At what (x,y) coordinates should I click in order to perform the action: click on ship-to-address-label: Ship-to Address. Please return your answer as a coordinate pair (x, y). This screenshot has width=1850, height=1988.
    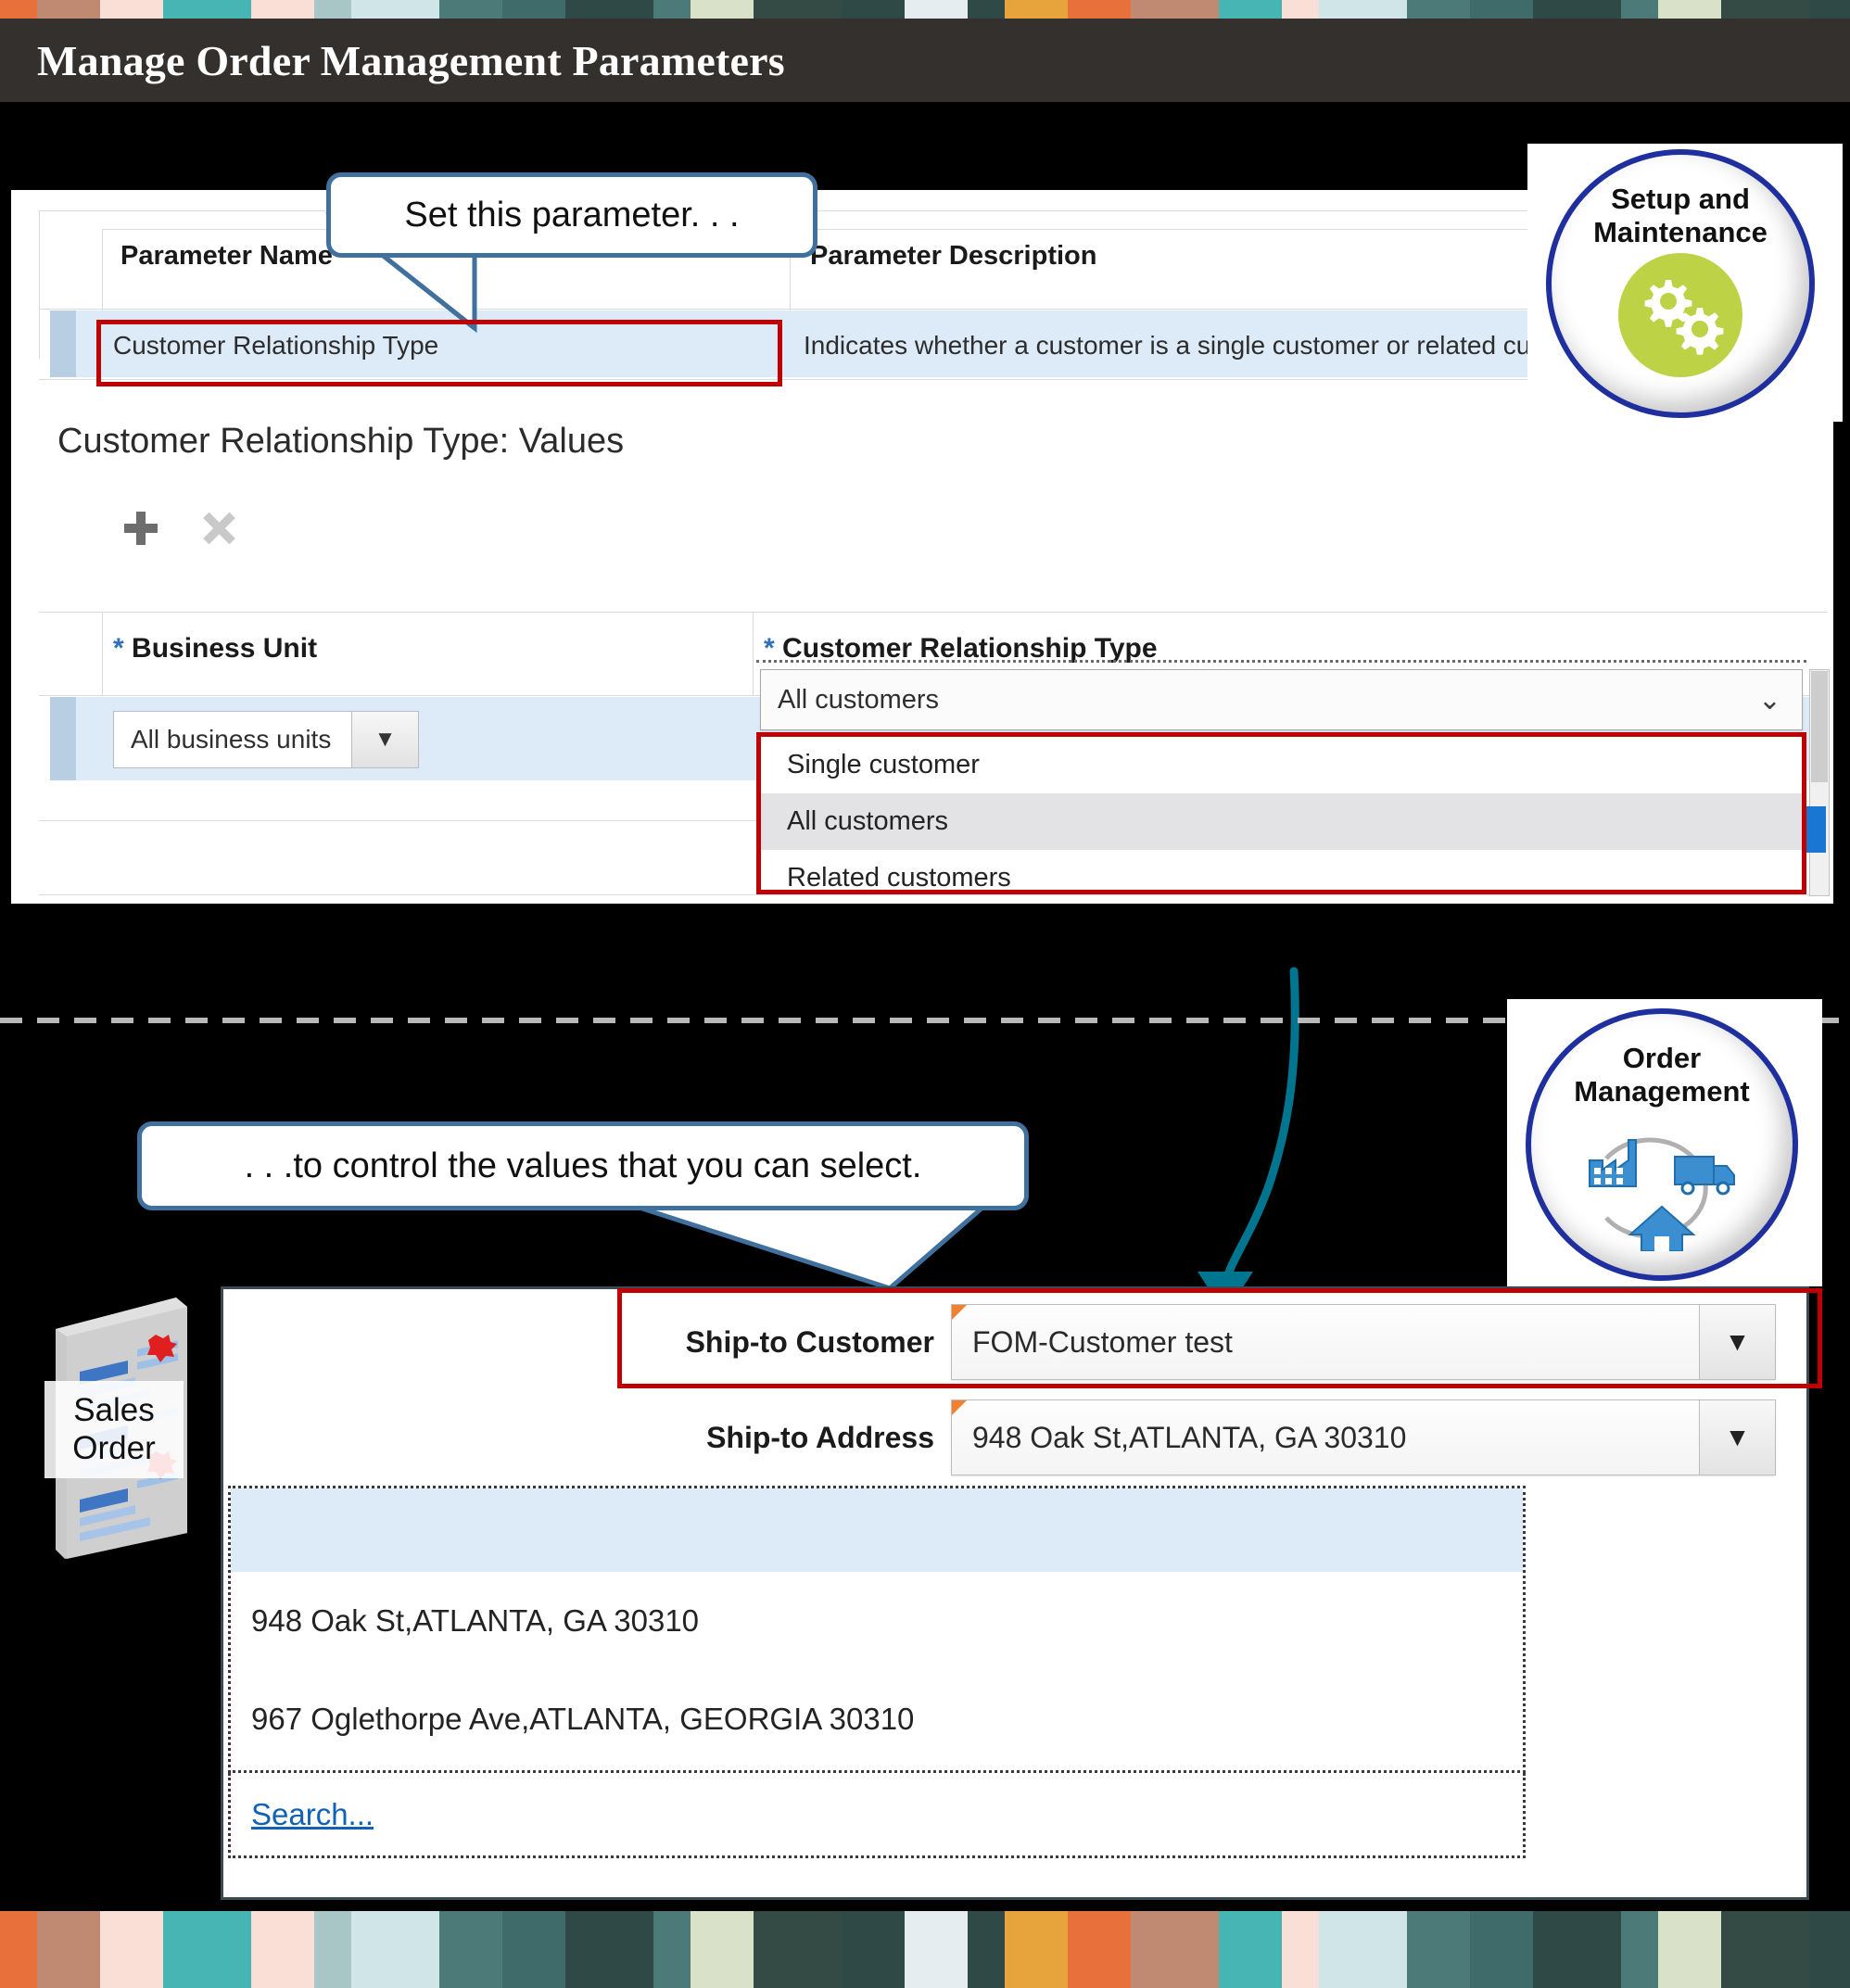
    Looking at the image, I should click on (820, 1437).